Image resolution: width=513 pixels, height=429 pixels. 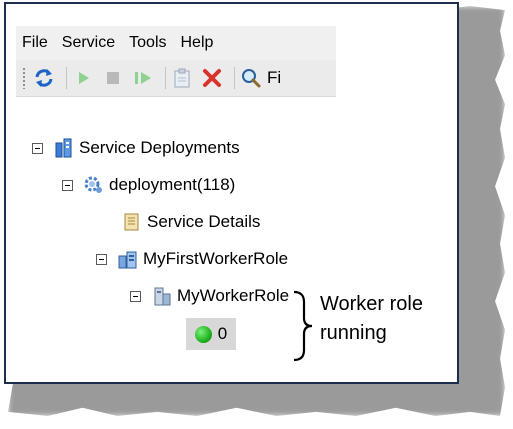 I want to click on clipboard-icon, so click(x=182, y=78).